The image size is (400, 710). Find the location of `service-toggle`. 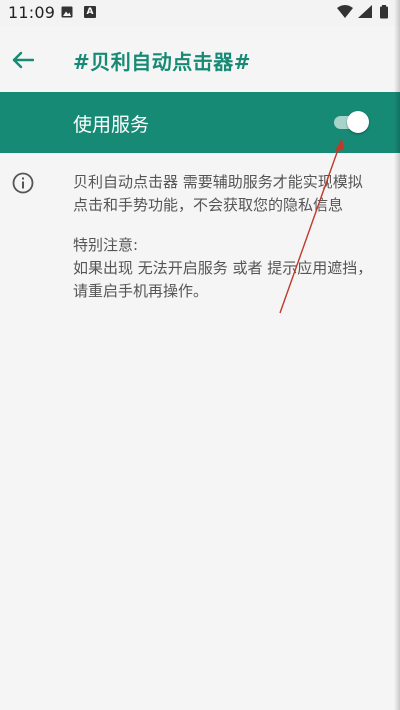

service-toggle is located at coordinates (351, 122).